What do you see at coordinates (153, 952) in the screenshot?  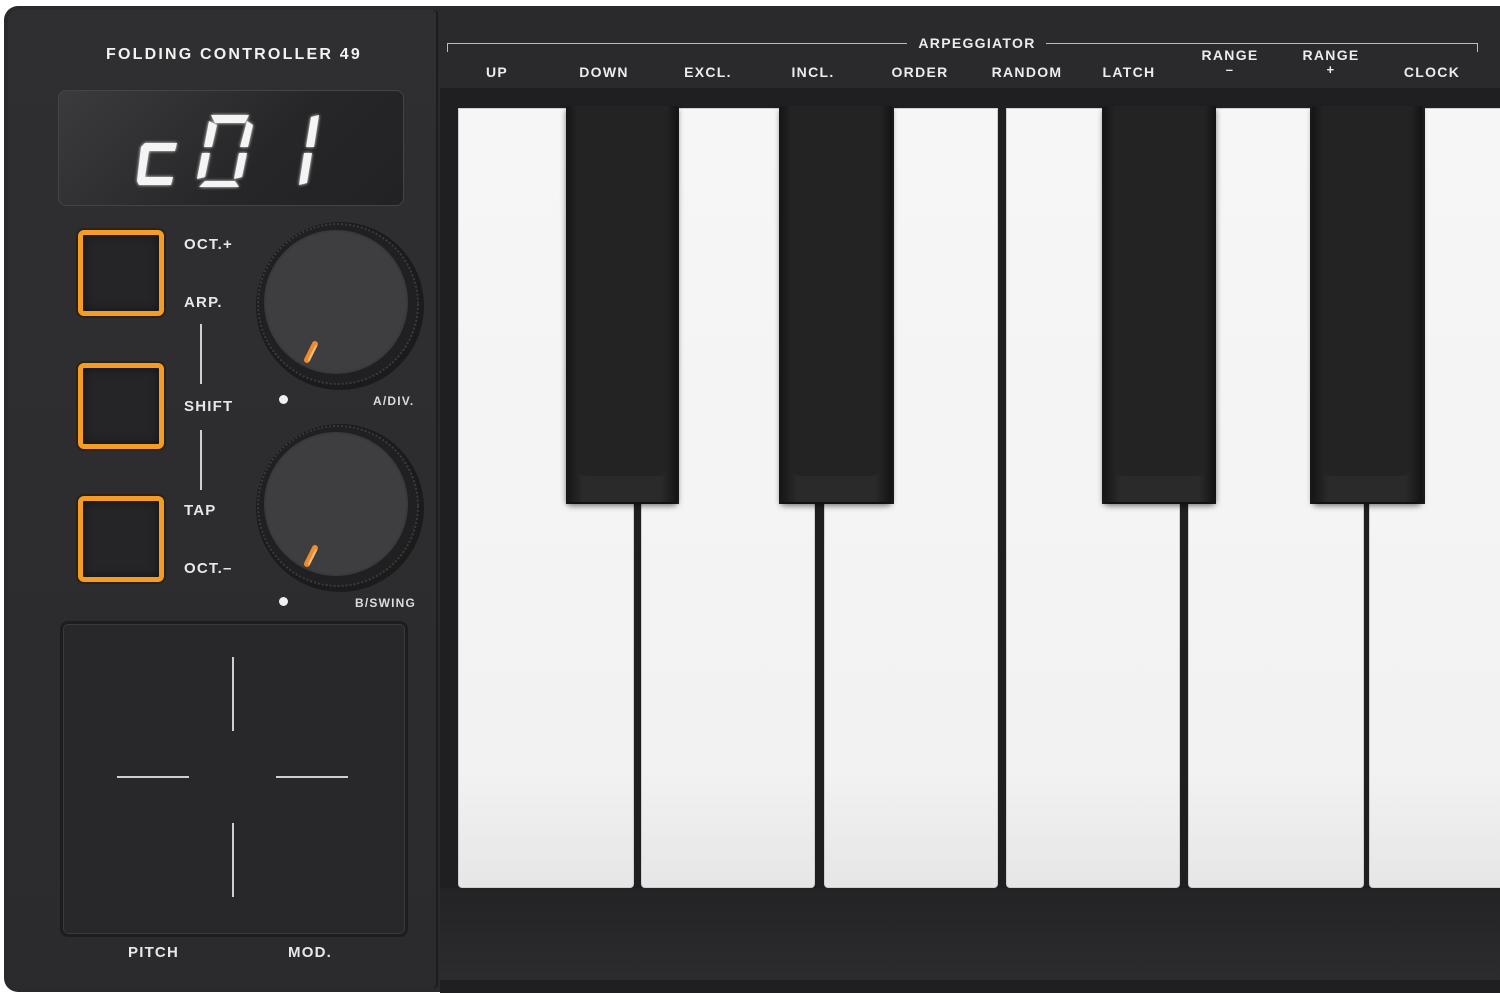 I see `pitch-label: PITCH` at bounding box center [153, 952].